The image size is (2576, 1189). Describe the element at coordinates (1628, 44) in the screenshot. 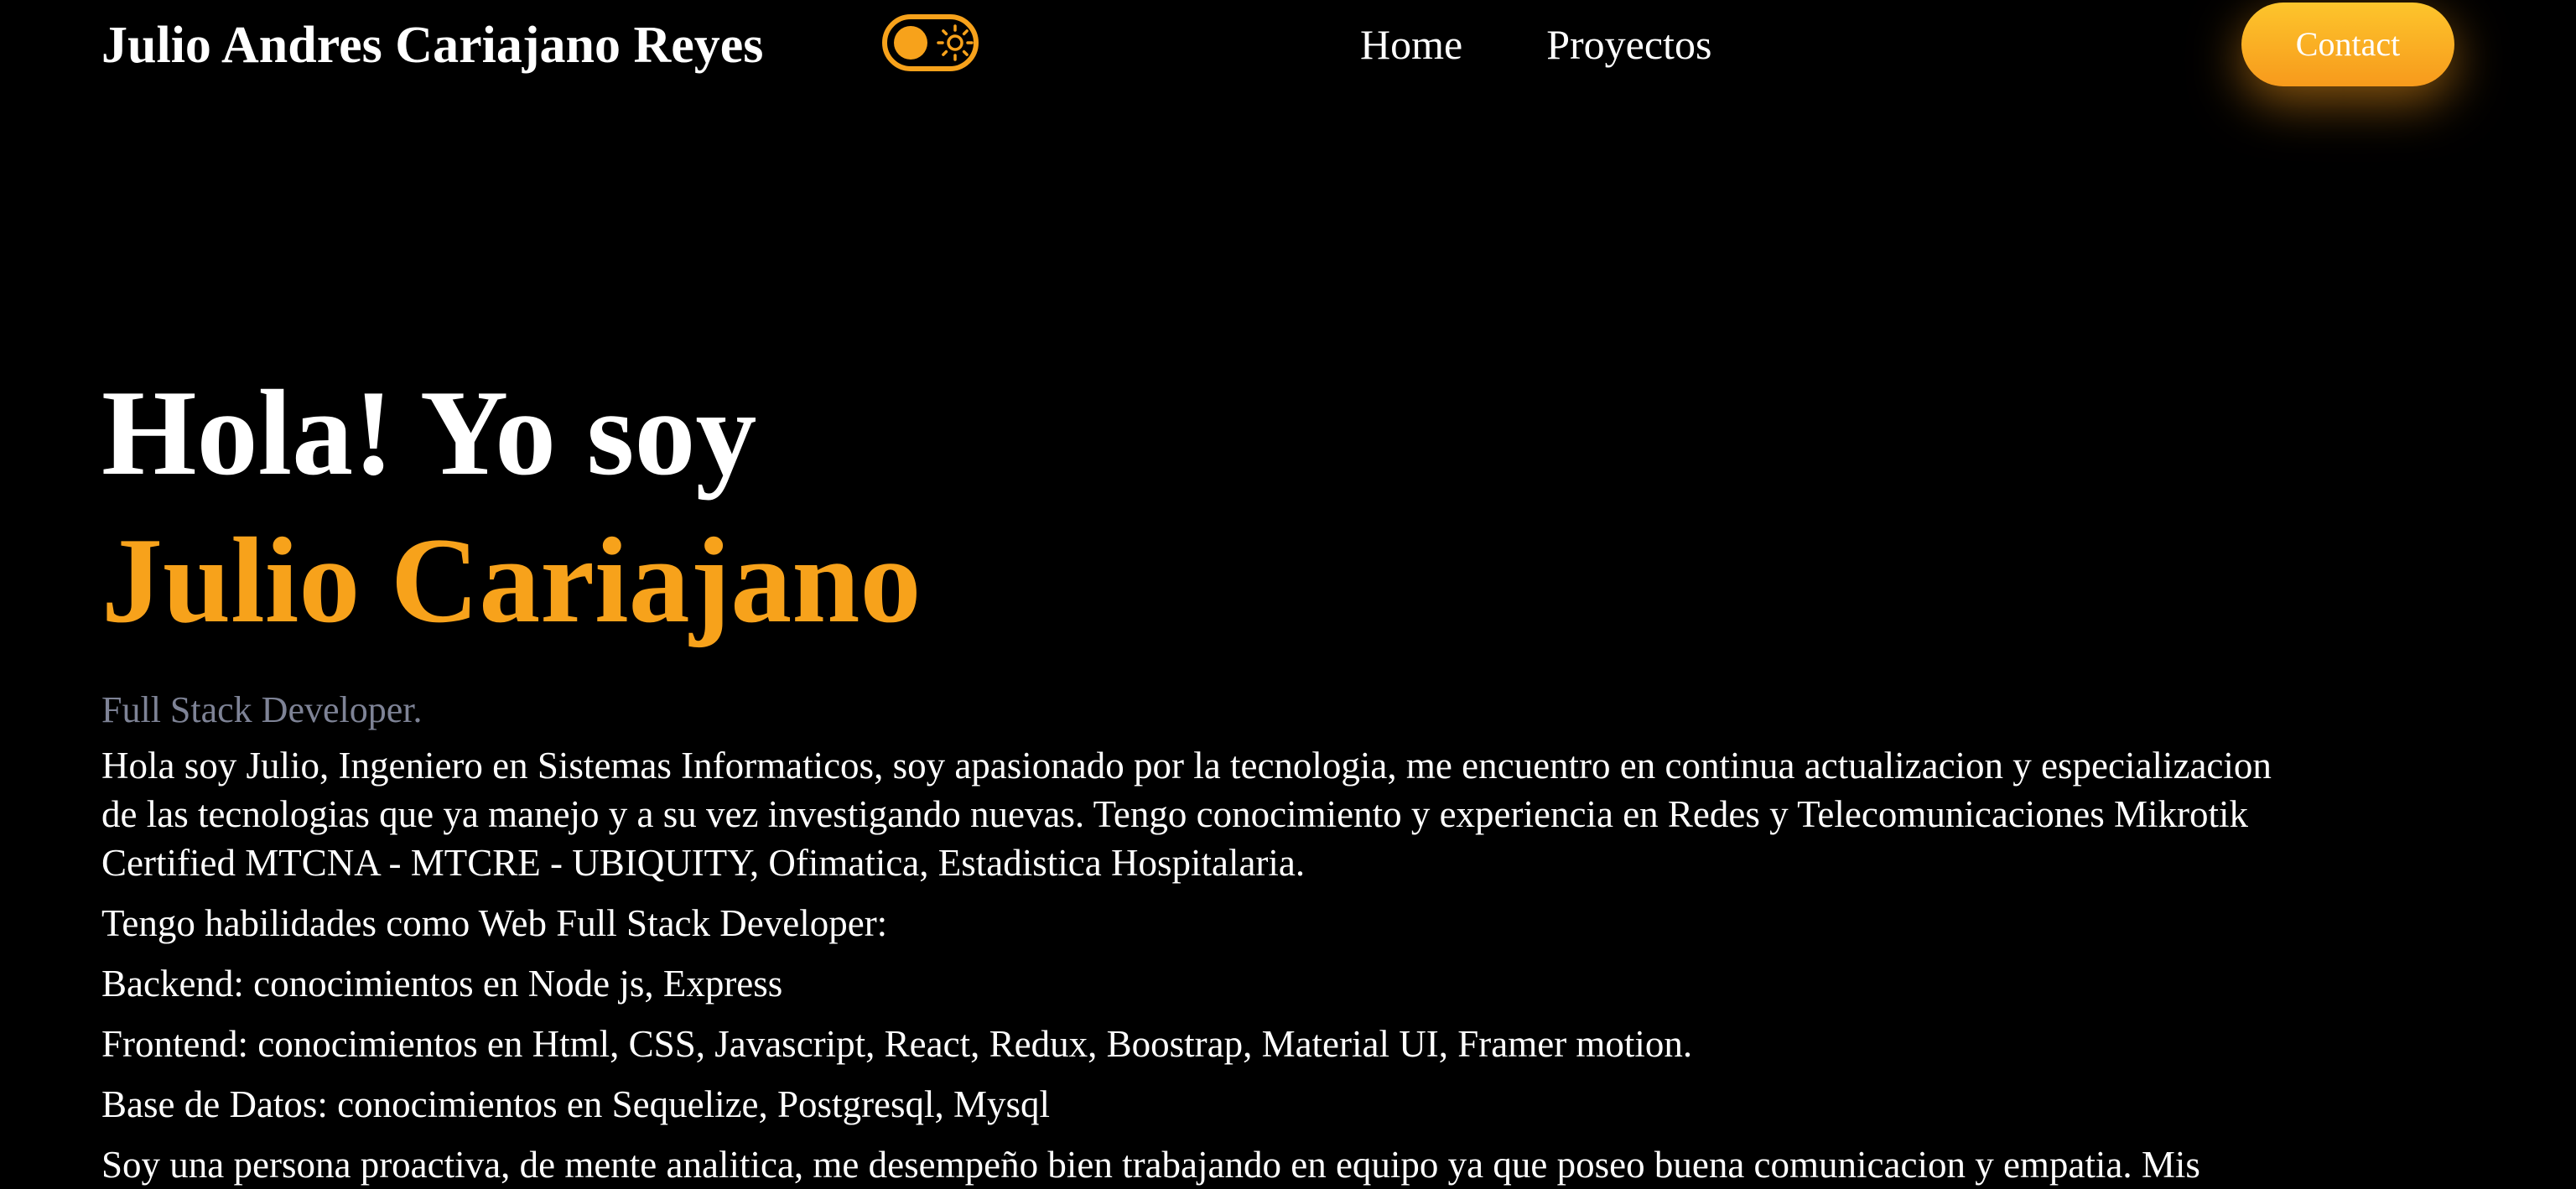

I see `nav-link-proyectos: Proyectos` at that location.